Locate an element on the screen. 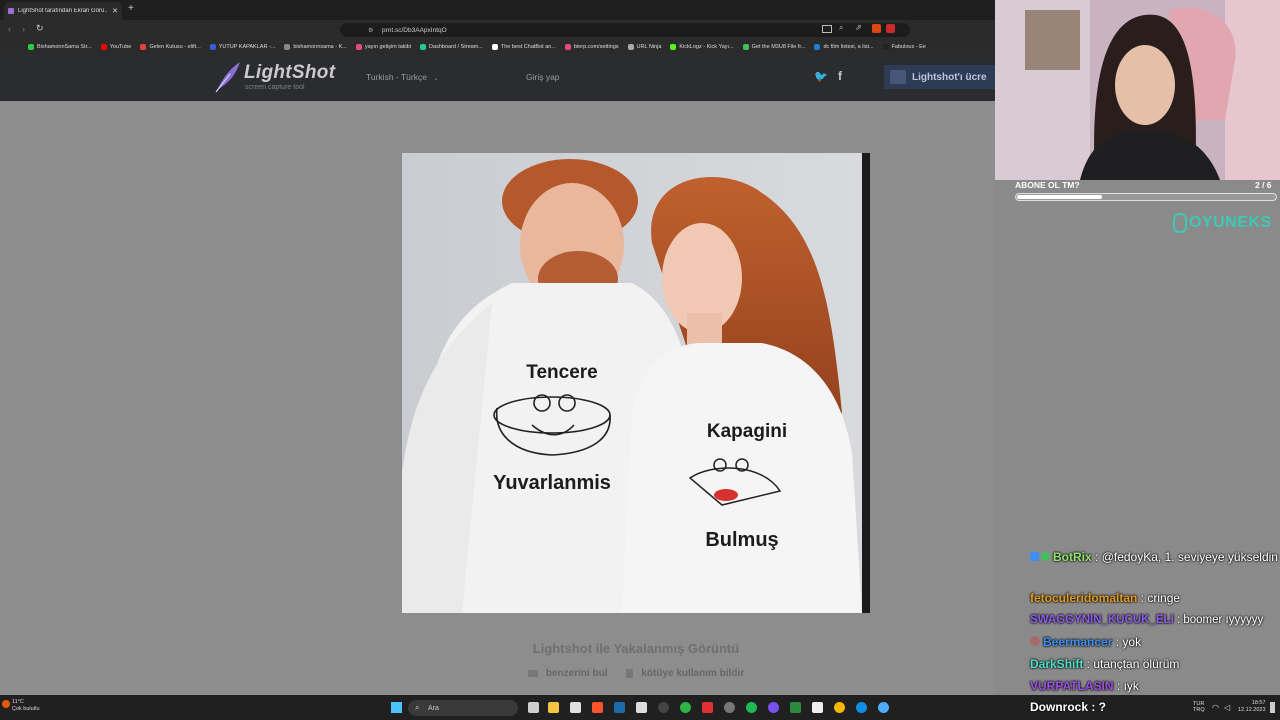  browser-tab-bar is located at coordinates (497, 10).